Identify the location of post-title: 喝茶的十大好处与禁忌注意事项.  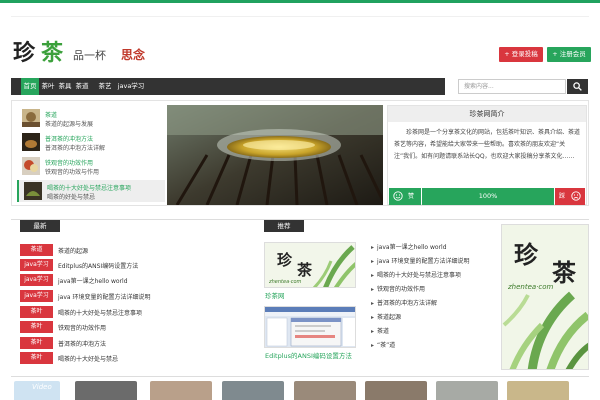
(89, 188).